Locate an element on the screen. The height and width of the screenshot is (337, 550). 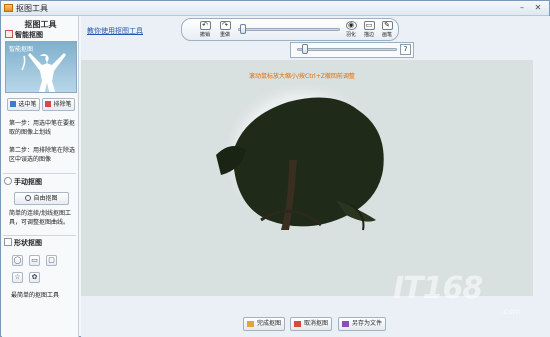
feather-button: ◉ 羽化 is located at coordinates (351, 30).